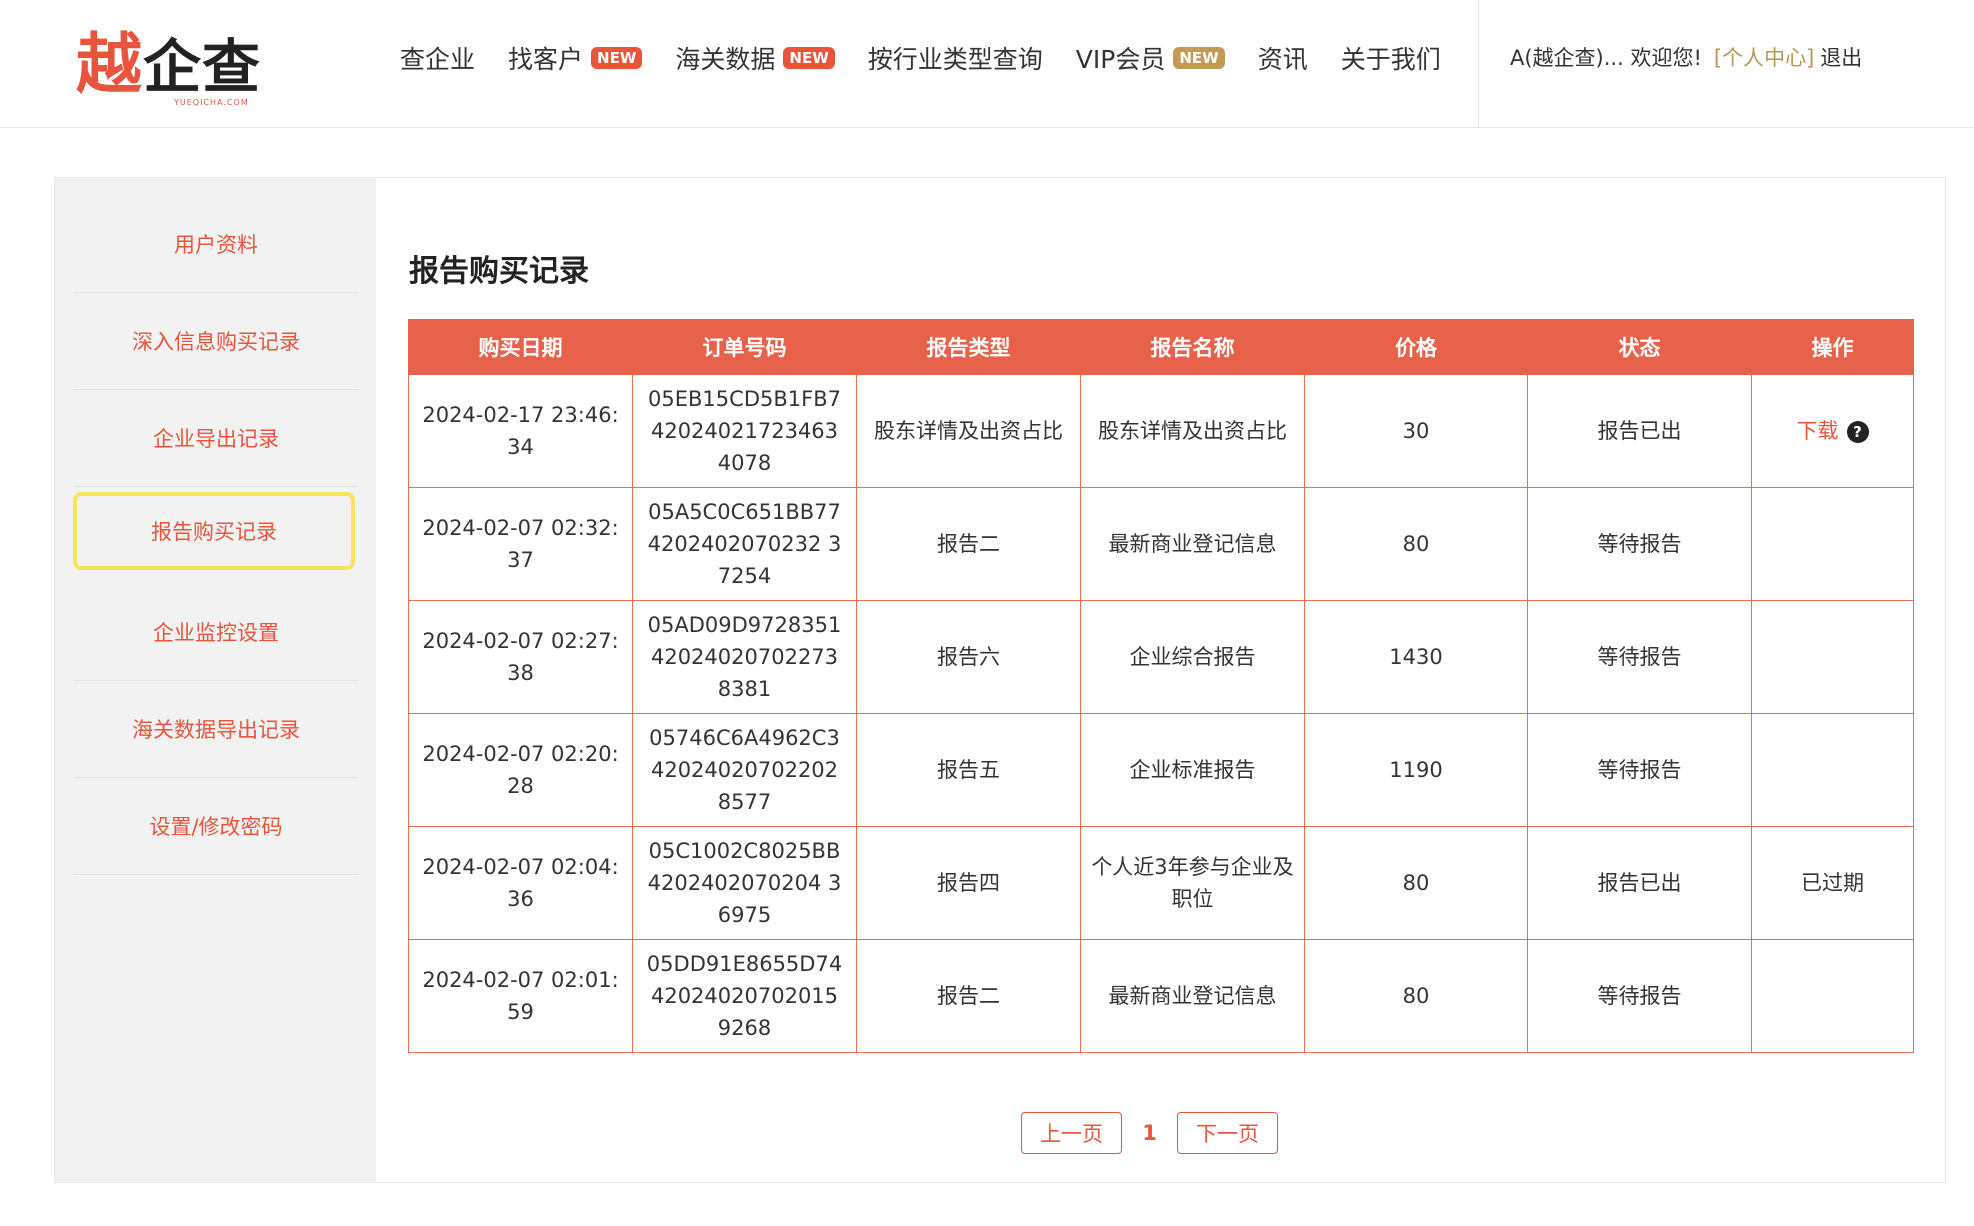  Describe the element at coordinates (1416, 347) in the screenshot. I see `header-price: 价格` at that location.